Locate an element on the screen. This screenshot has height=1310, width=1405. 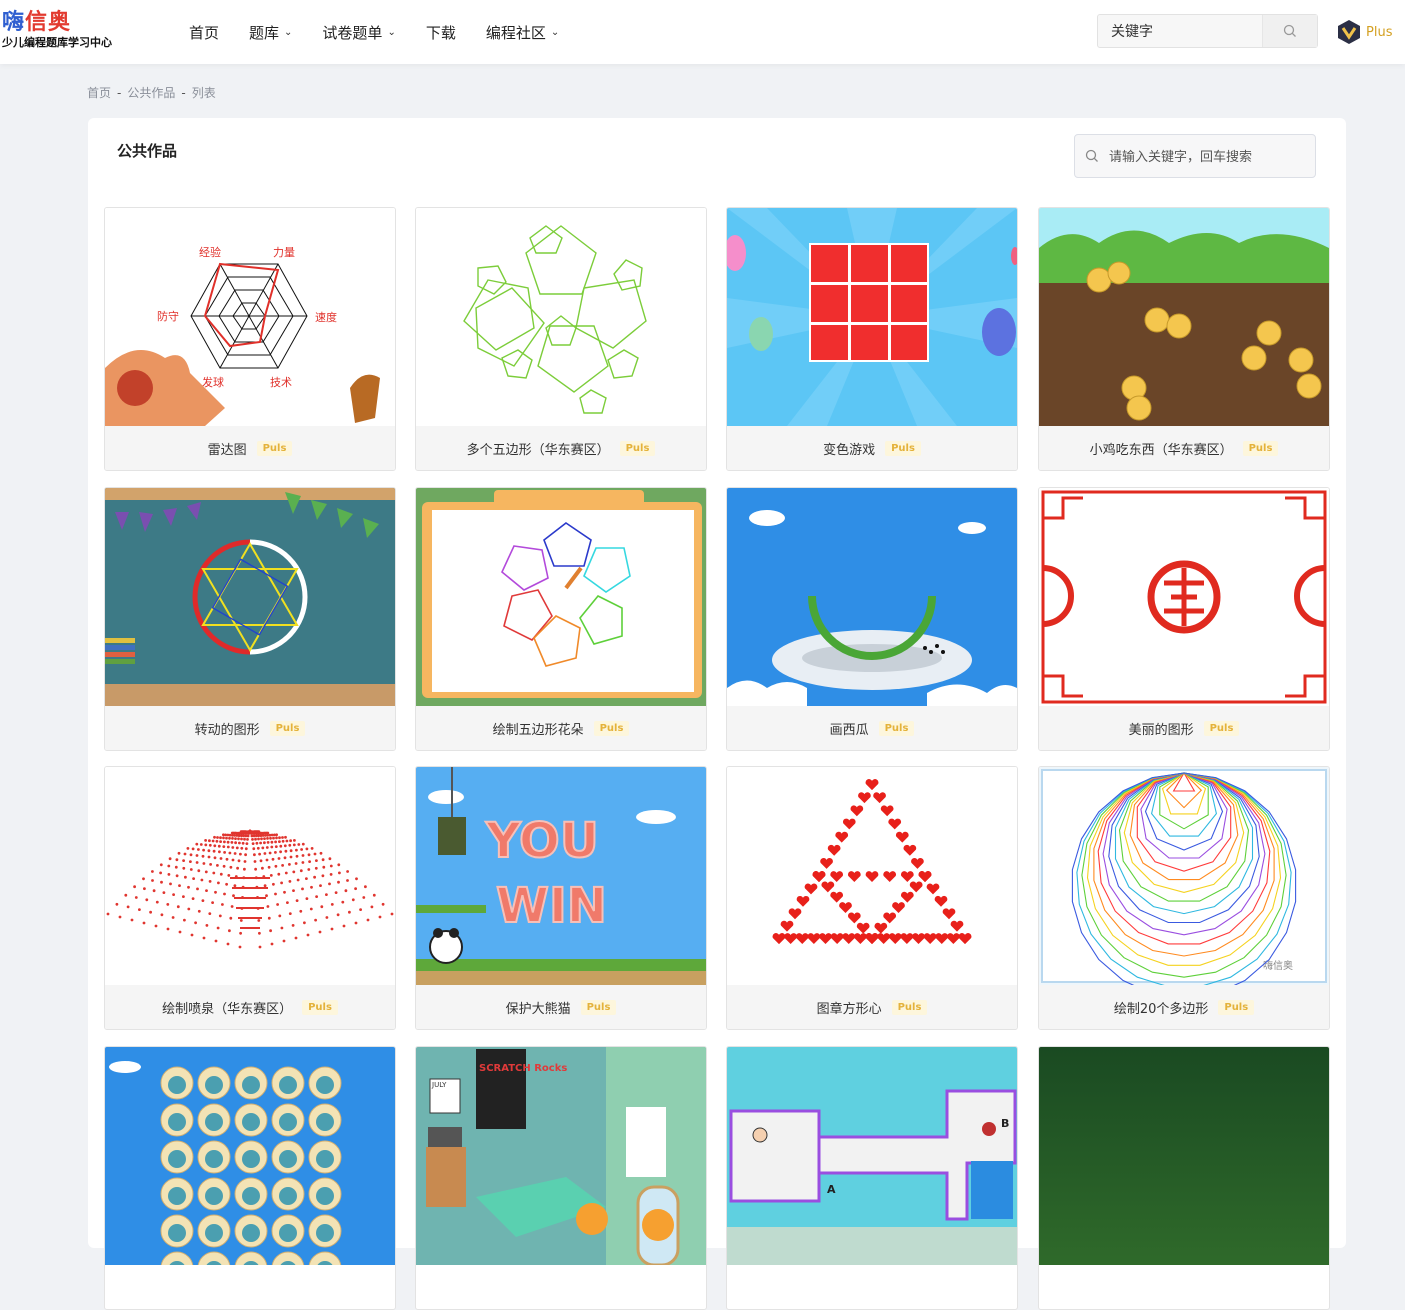
works-search is located at coordinates (1195, 156).